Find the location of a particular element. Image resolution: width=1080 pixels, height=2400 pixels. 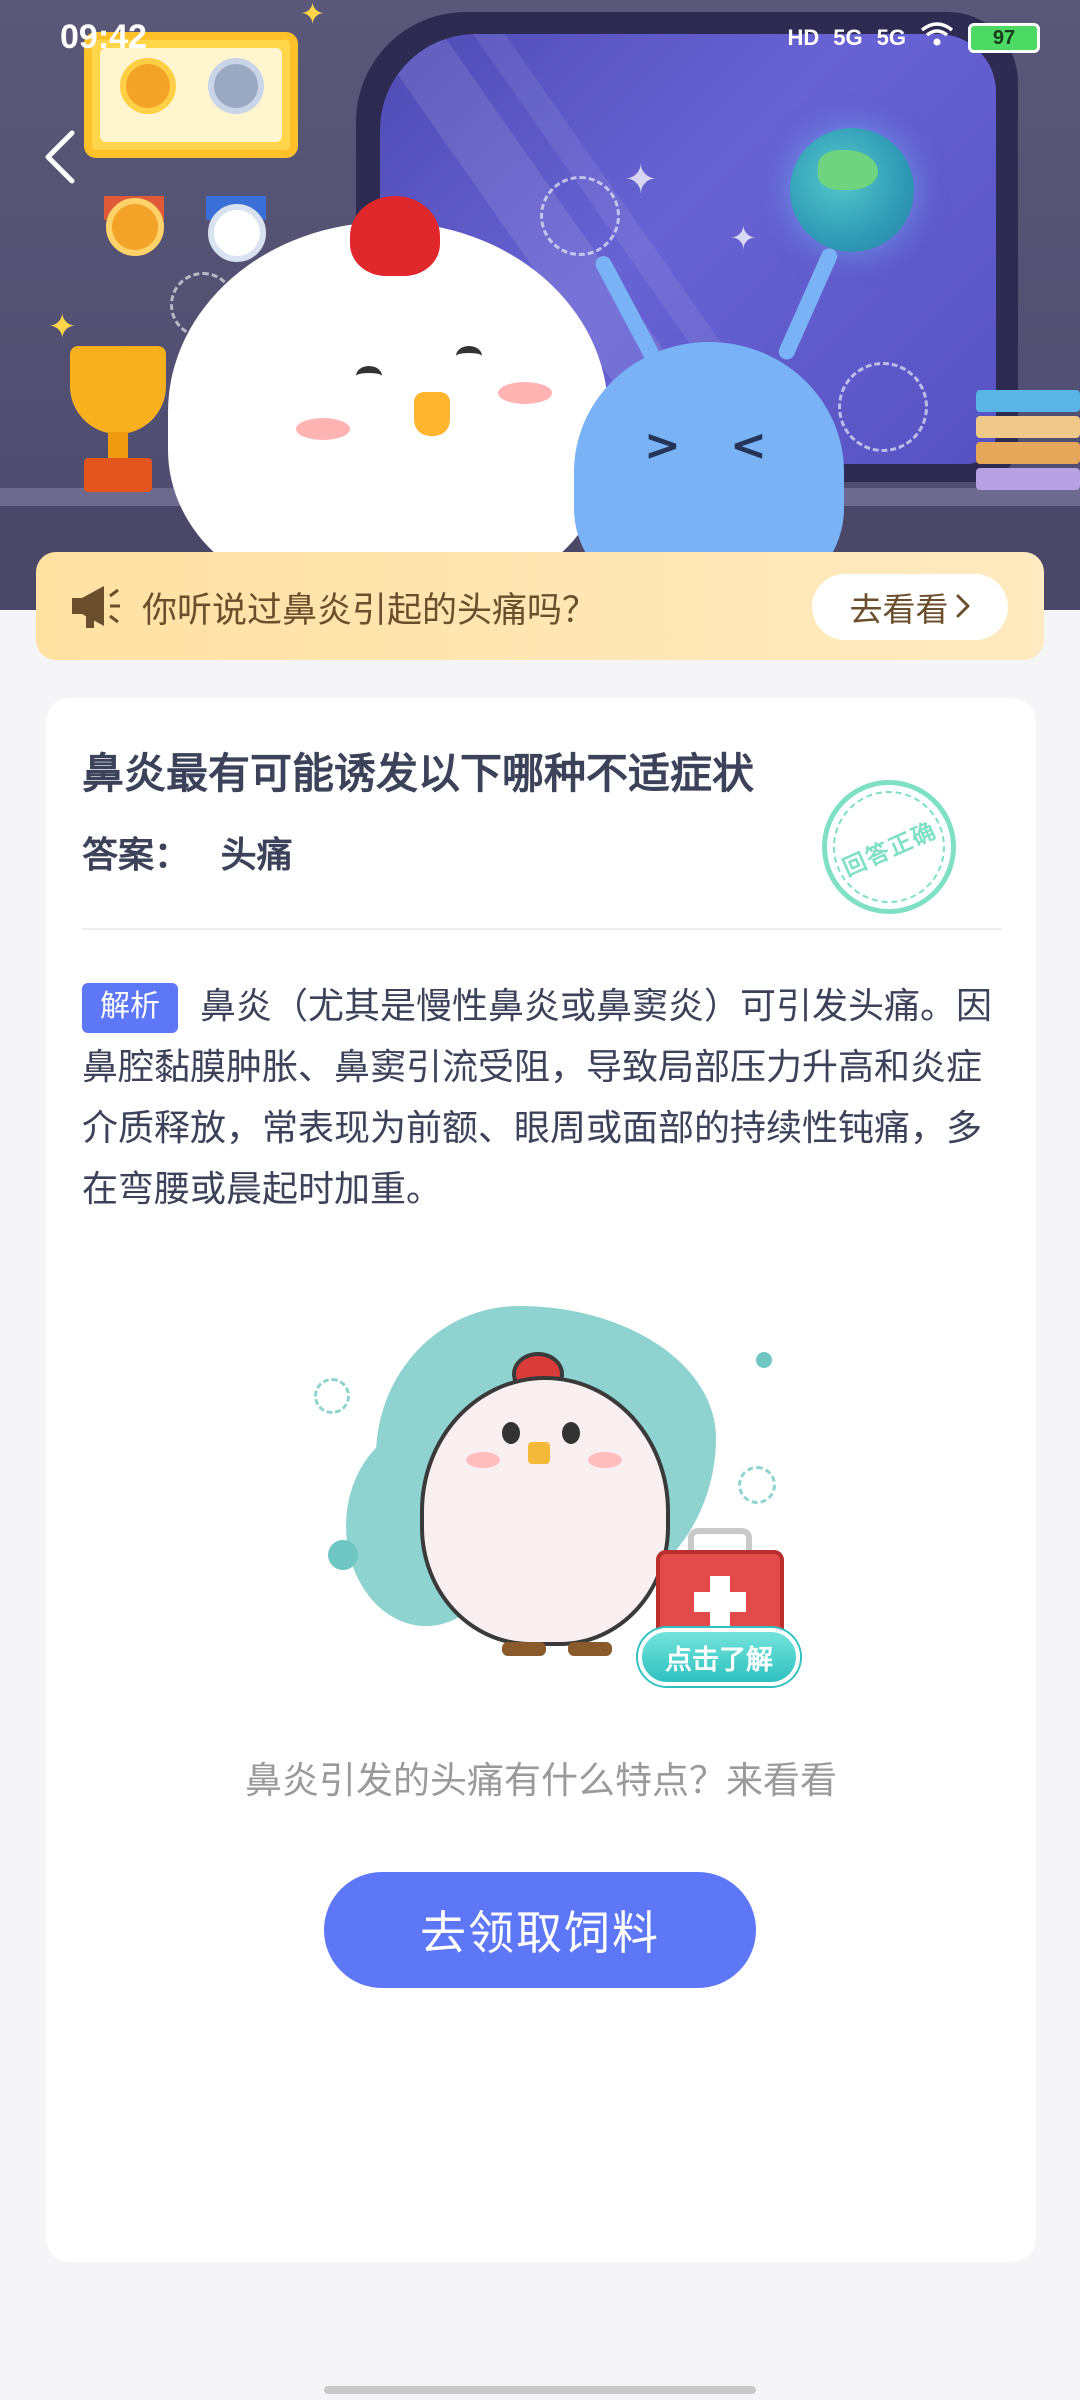

view-button-label: 去看看 is located at coordinates (899, 609).